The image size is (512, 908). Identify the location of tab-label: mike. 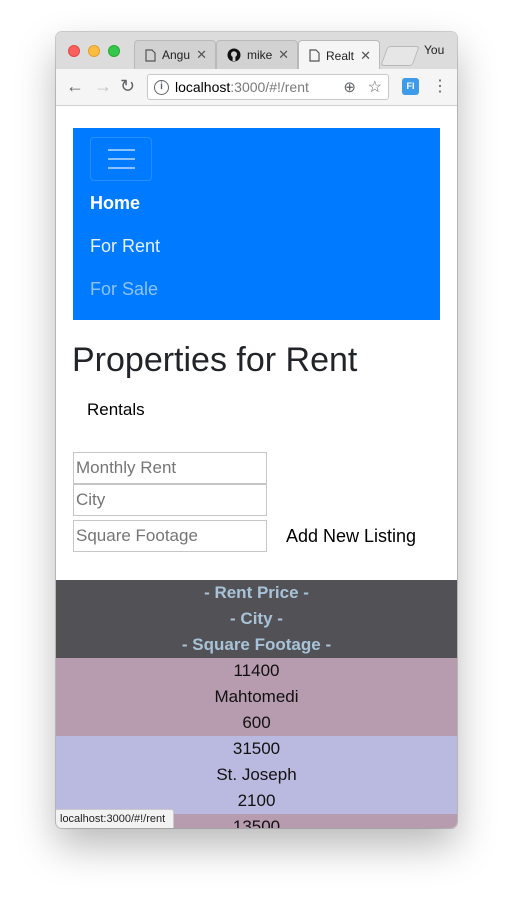
(260, 55).